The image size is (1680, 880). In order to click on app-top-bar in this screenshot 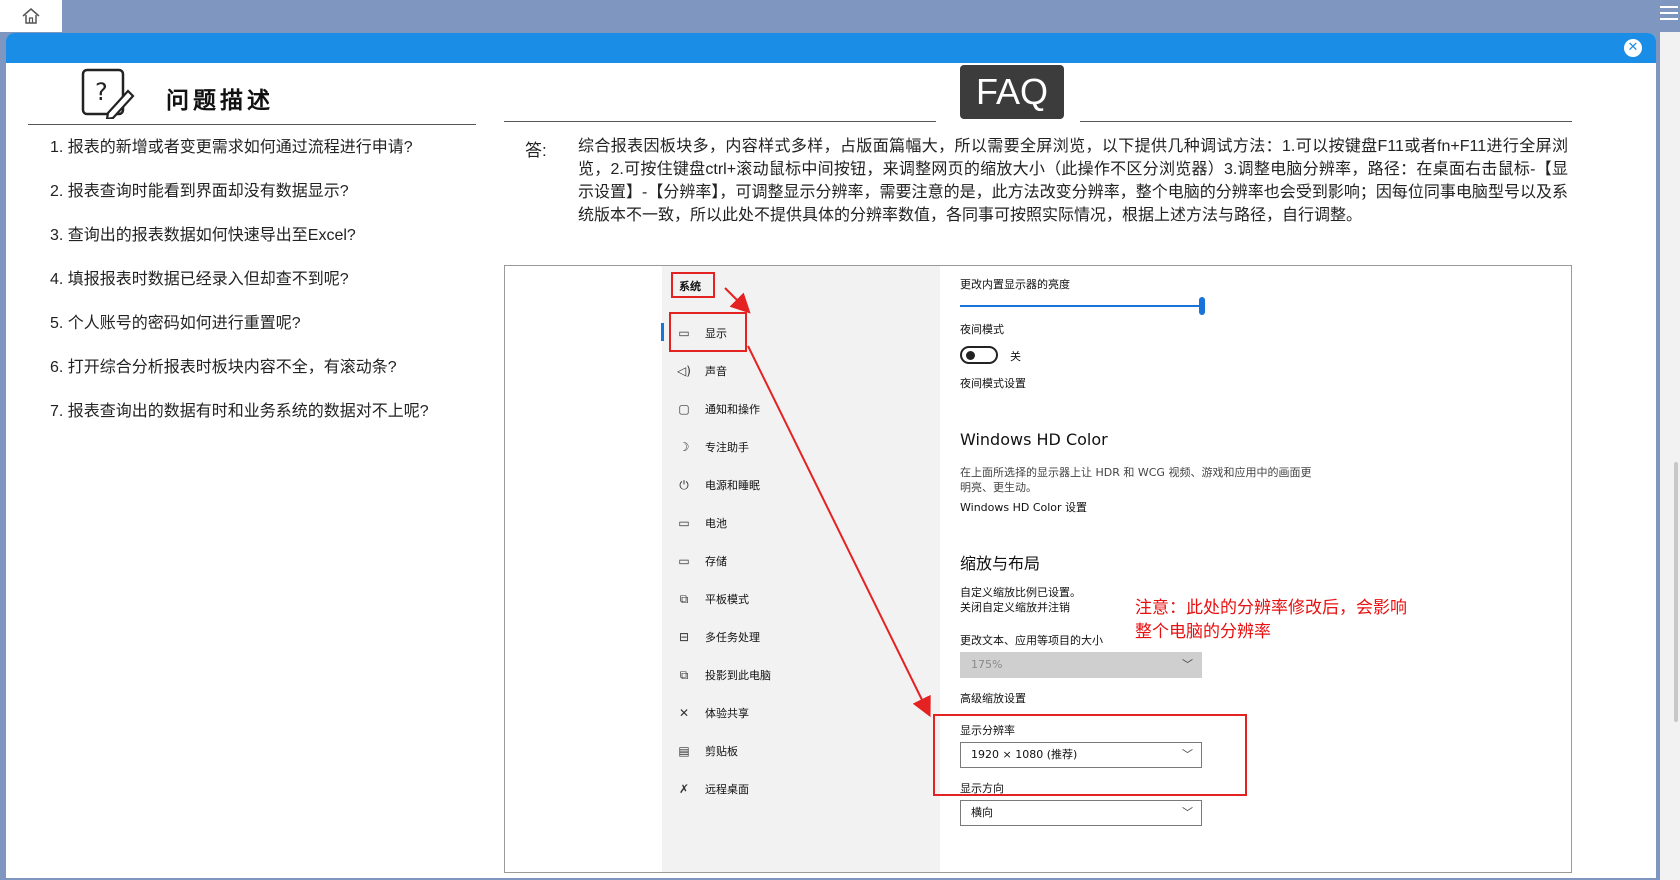, I will do `click(840, 16)`.